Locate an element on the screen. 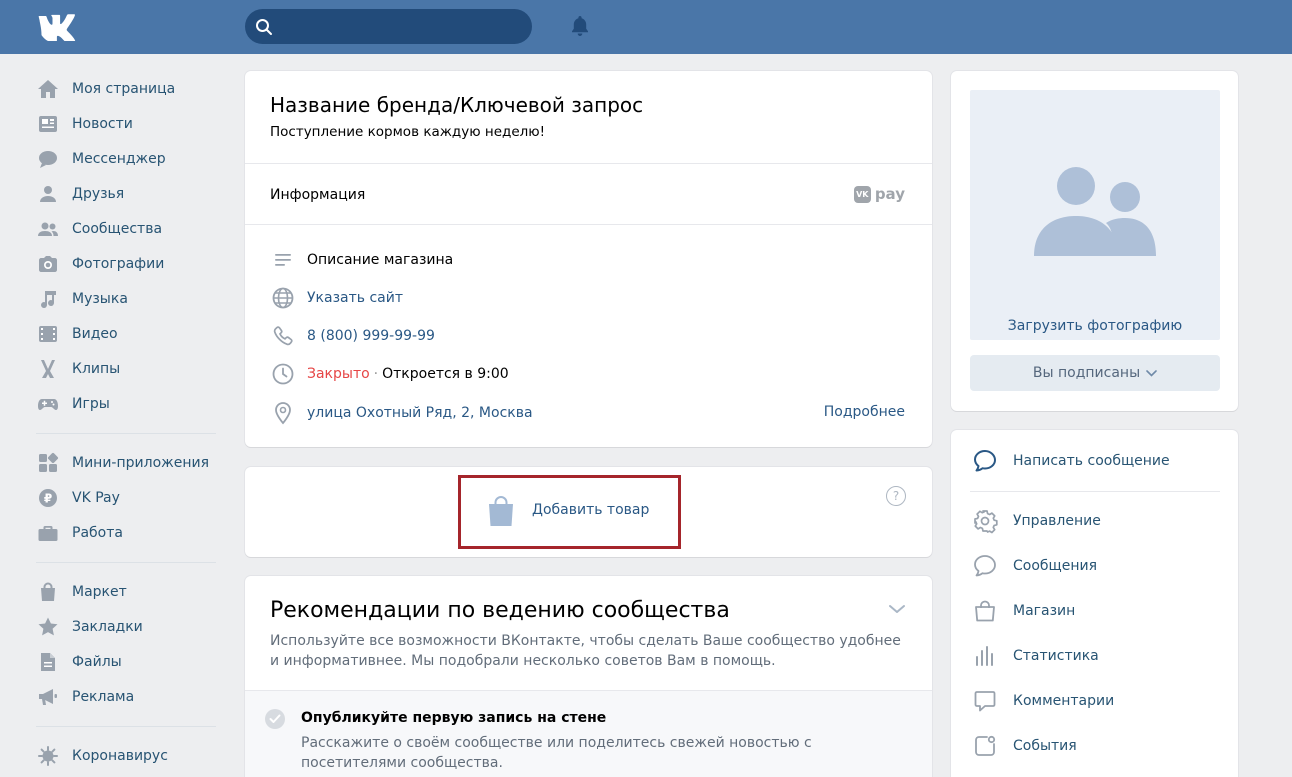 This screenshot has height=777, width=1292. nav-item-games: Игры is located at coordinates (127, 403).